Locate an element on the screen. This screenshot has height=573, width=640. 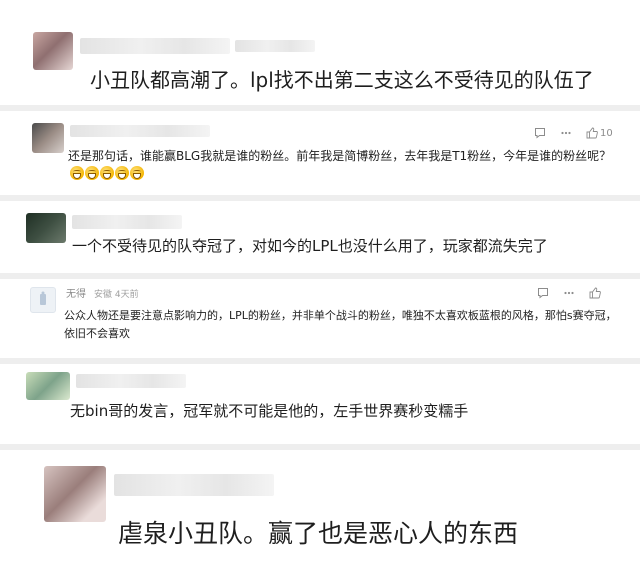
emoji-row is located at coordinates (107, 173).